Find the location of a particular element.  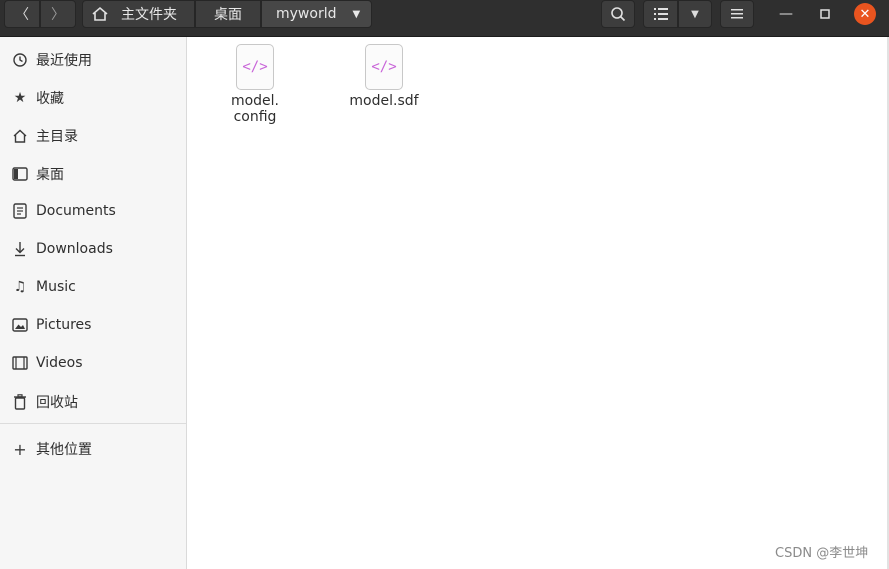

search-icon is located at coordinates (618, 14).